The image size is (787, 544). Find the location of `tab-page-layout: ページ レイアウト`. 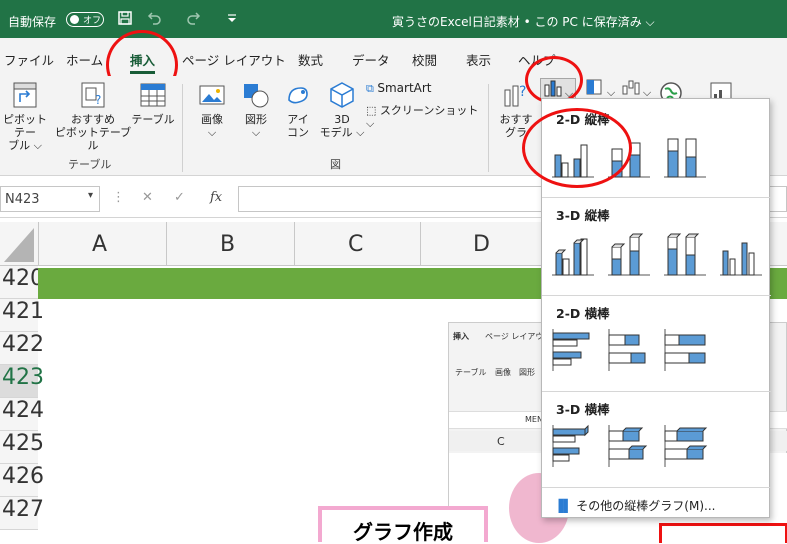

tab-page-layout: ページ レイアウト is located at coordinates (234, 59).